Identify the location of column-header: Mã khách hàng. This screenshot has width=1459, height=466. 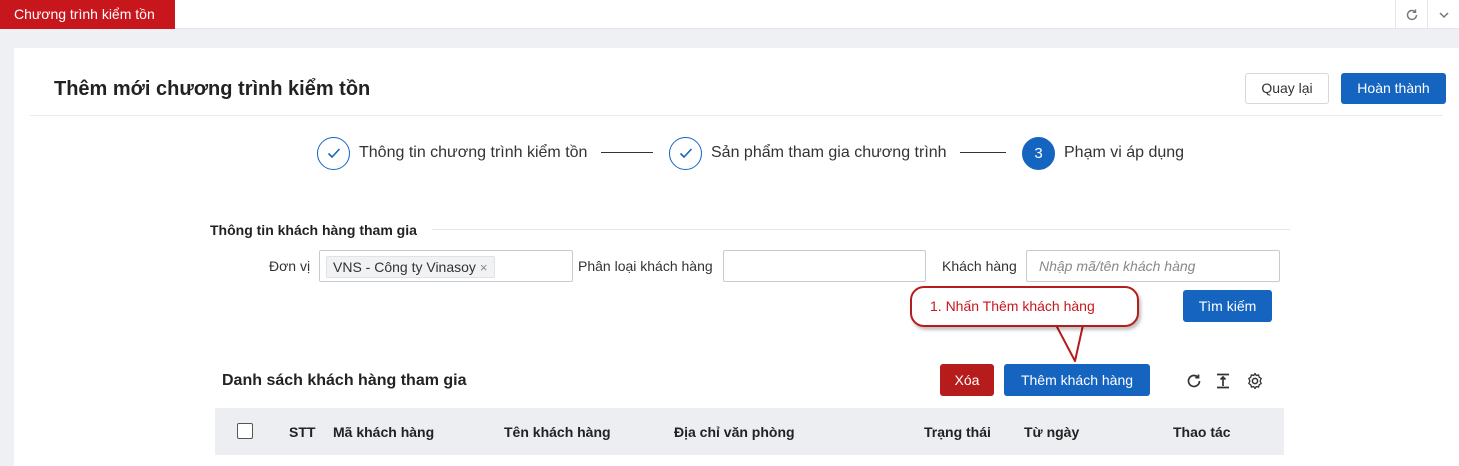
(383, 432).